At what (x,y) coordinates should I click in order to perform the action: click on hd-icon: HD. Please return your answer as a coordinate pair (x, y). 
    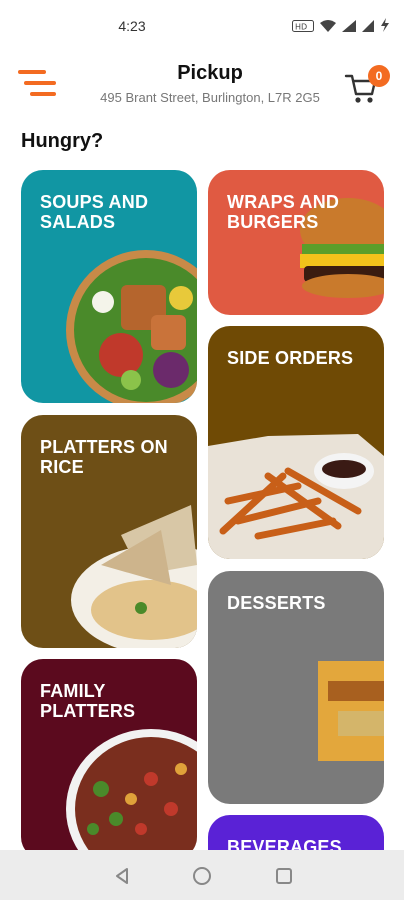
    Looking at the image, I should click on (303, 28).